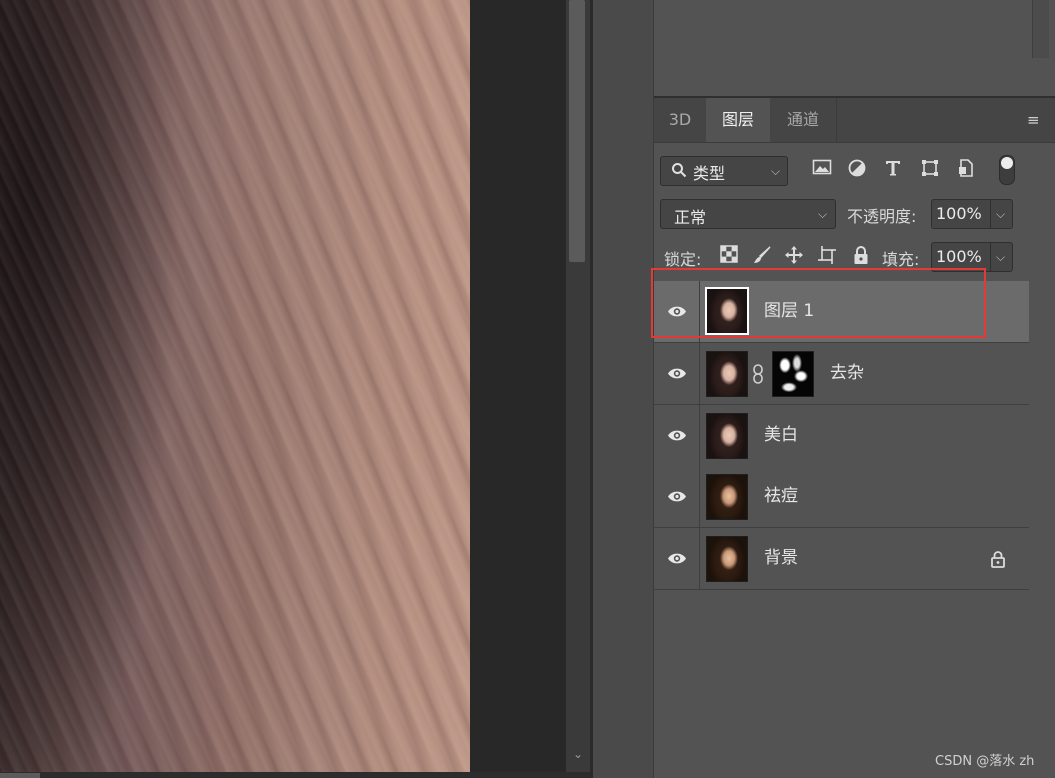 Image resolution: width=1055 pixels, height=778 pixels. I want to click on tab-layers: 图层, so click(738, 120).